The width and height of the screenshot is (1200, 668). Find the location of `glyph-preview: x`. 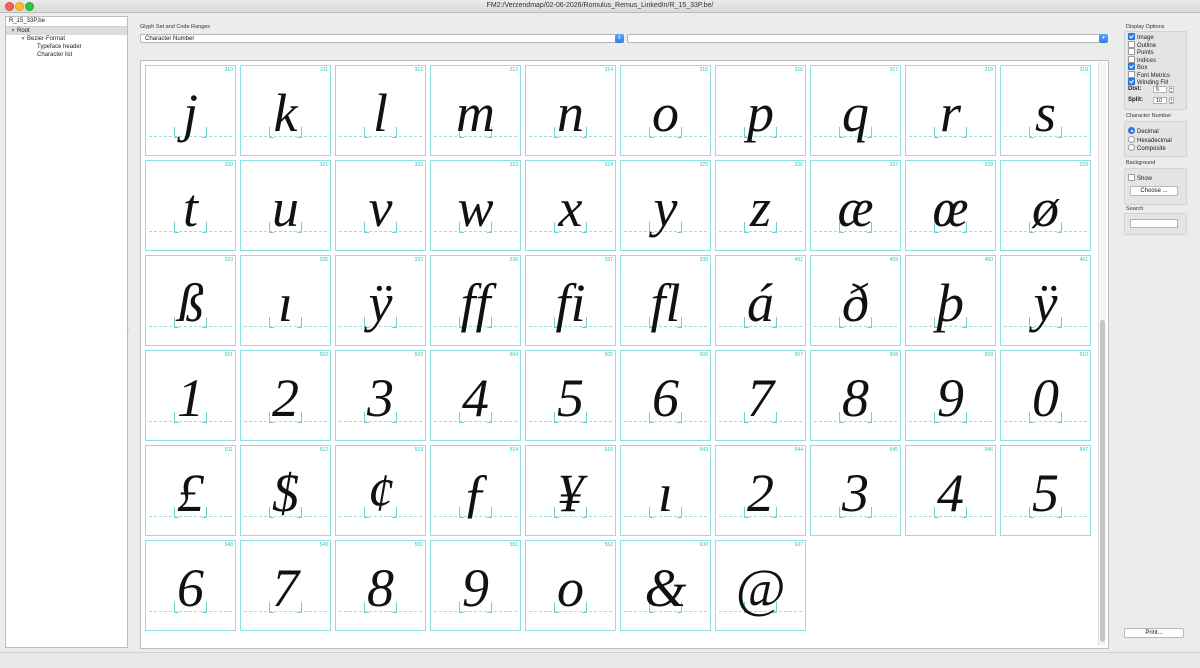

glyph-preview: x is located at coordinates (570, 208).